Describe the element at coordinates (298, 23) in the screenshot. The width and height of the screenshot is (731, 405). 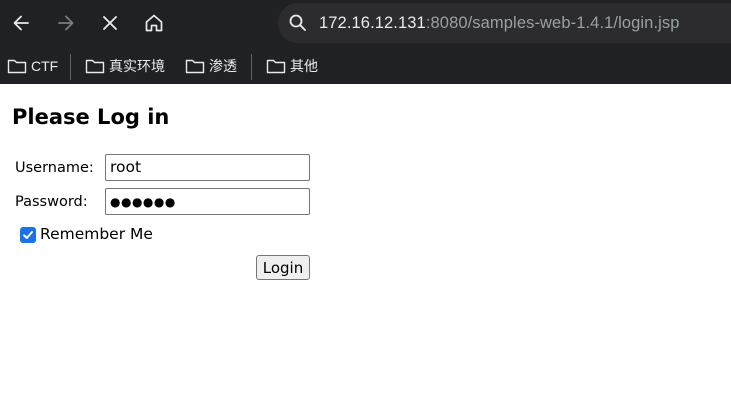
I see `search-icon` at that location.